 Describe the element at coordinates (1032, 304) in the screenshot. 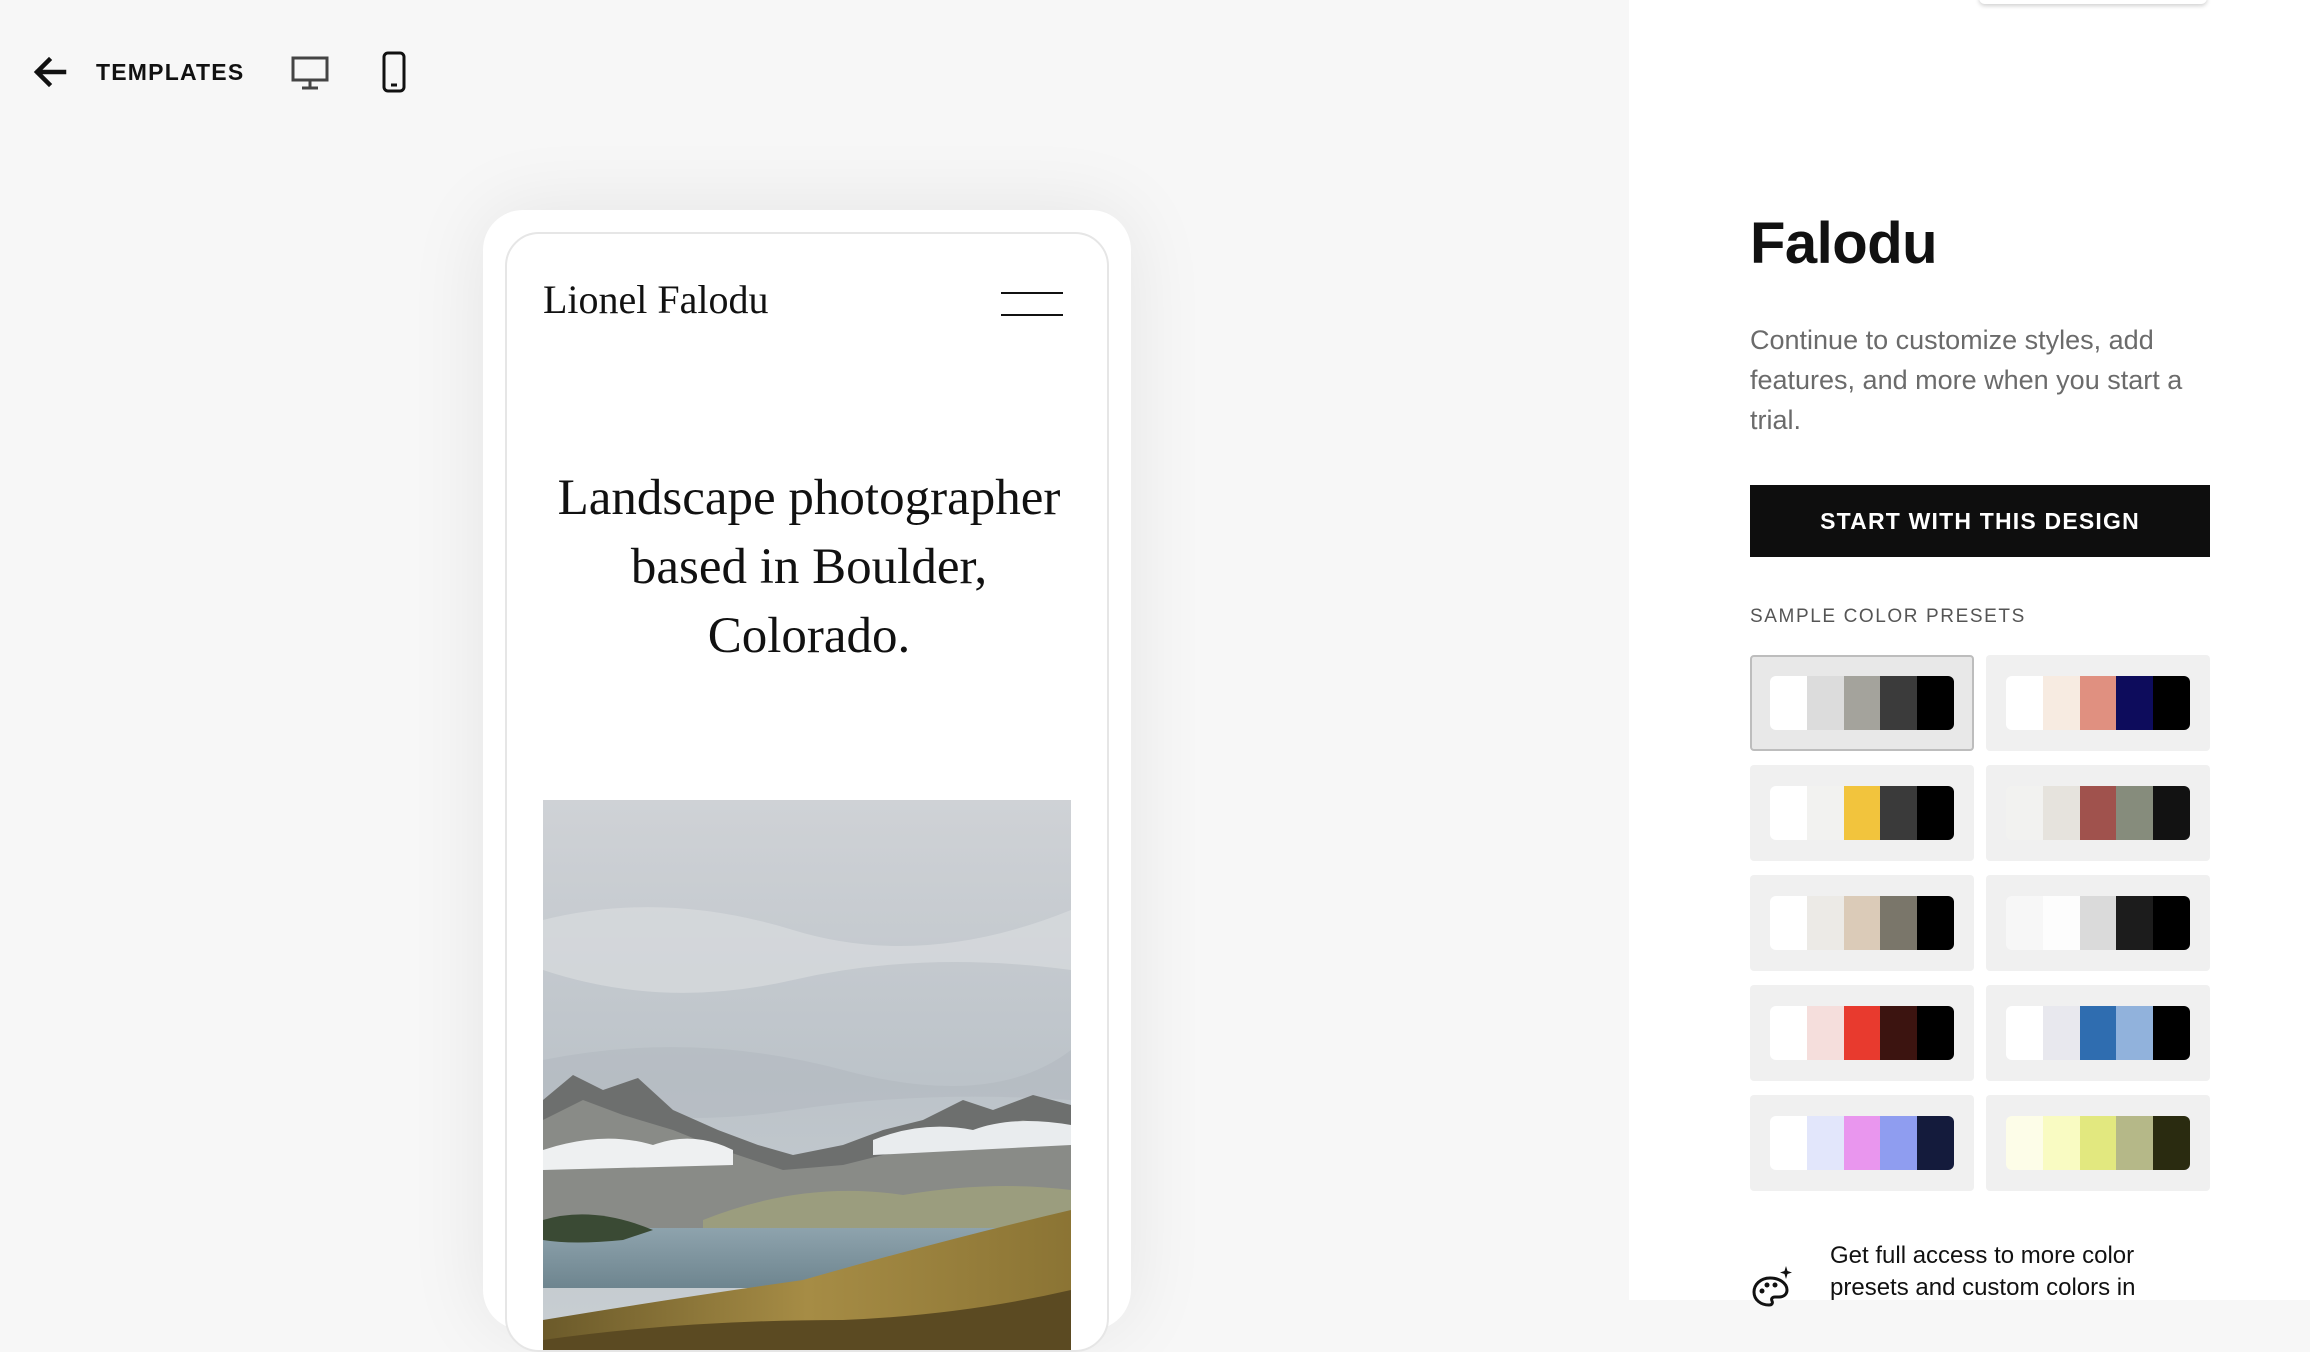

I see `hamburger-menu-icon` at that location.